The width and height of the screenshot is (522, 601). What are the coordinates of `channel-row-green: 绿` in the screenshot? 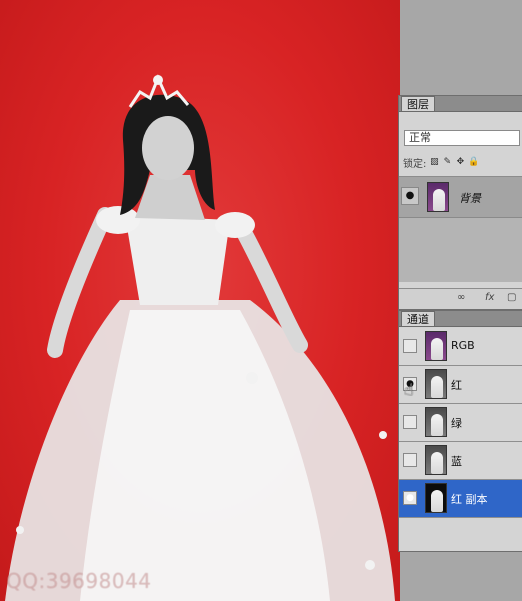 It's located at (460, 423).